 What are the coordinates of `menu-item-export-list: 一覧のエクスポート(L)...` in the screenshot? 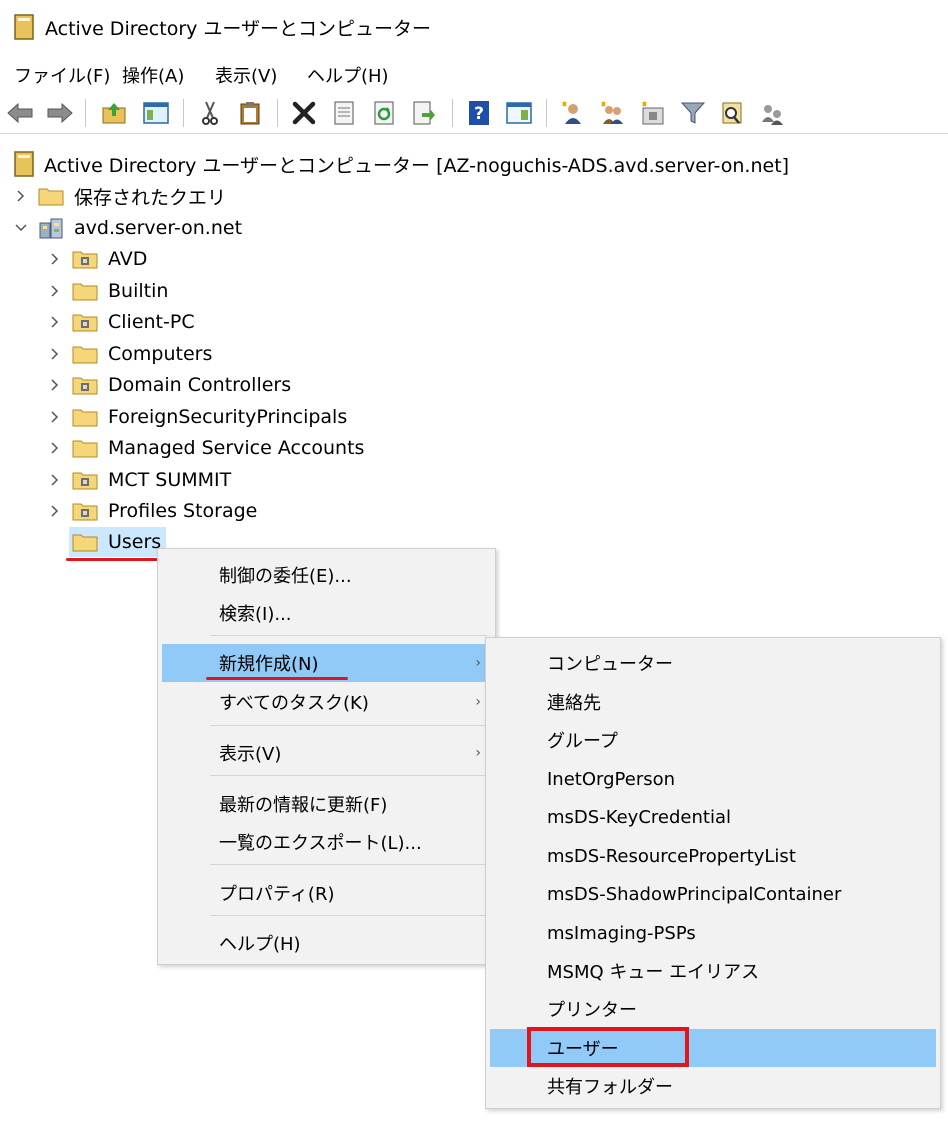 It's located at (326, 842).